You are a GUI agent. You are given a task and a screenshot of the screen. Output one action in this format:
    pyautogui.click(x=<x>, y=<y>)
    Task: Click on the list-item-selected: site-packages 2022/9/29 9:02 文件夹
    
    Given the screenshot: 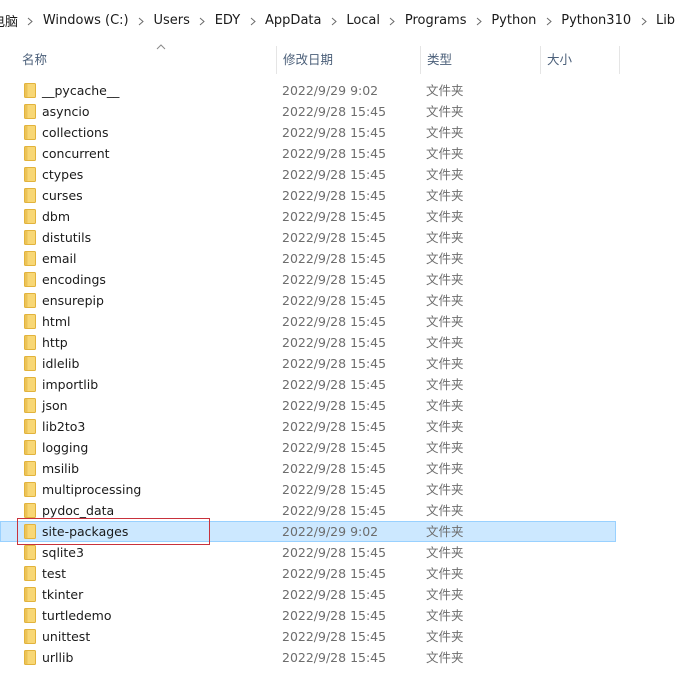 What is the action you would take?
    pyautogui.click(x=308, y=531)
    